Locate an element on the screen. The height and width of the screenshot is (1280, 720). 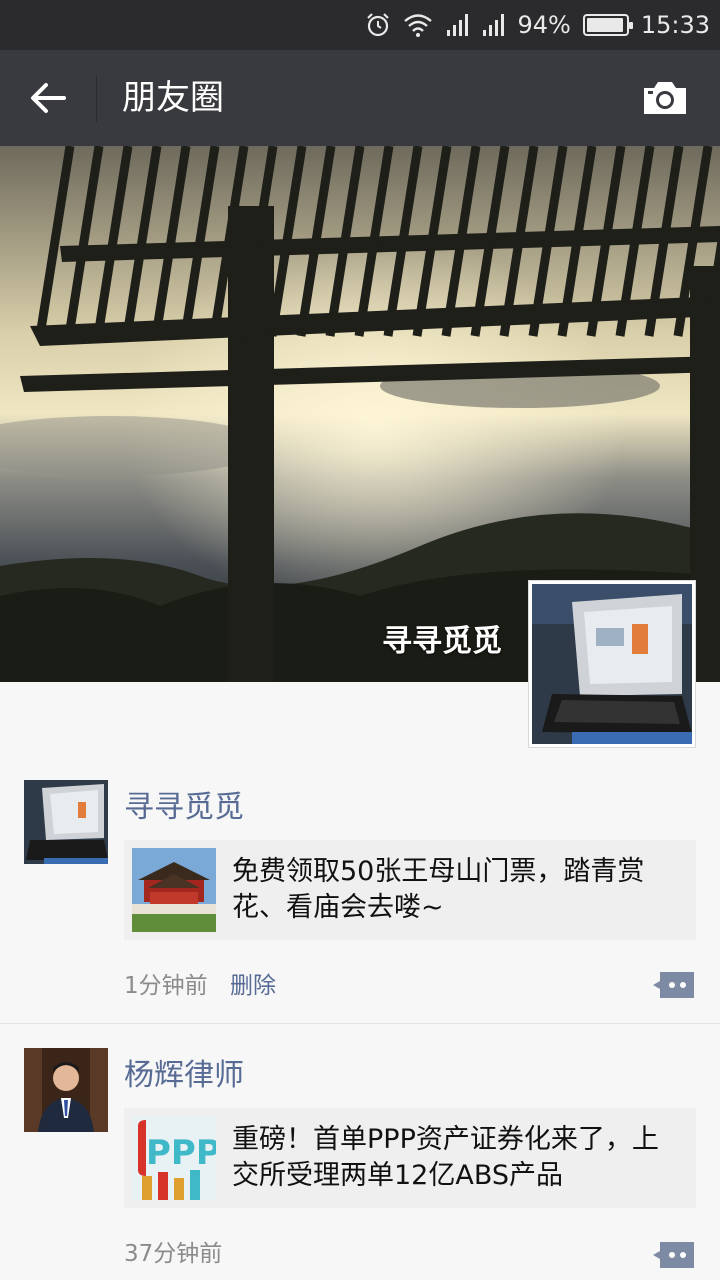
alarm-icon is located at coordinates (378, 25).